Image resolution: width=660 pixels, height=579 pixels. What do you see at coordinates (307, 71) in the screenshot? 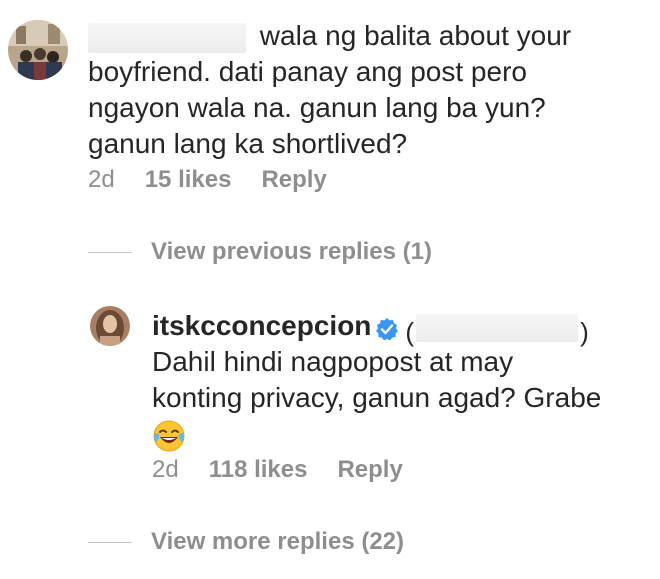
I see `comment-line: boyfriend. dati panay ang post pero` at bounding box center [307, 71].